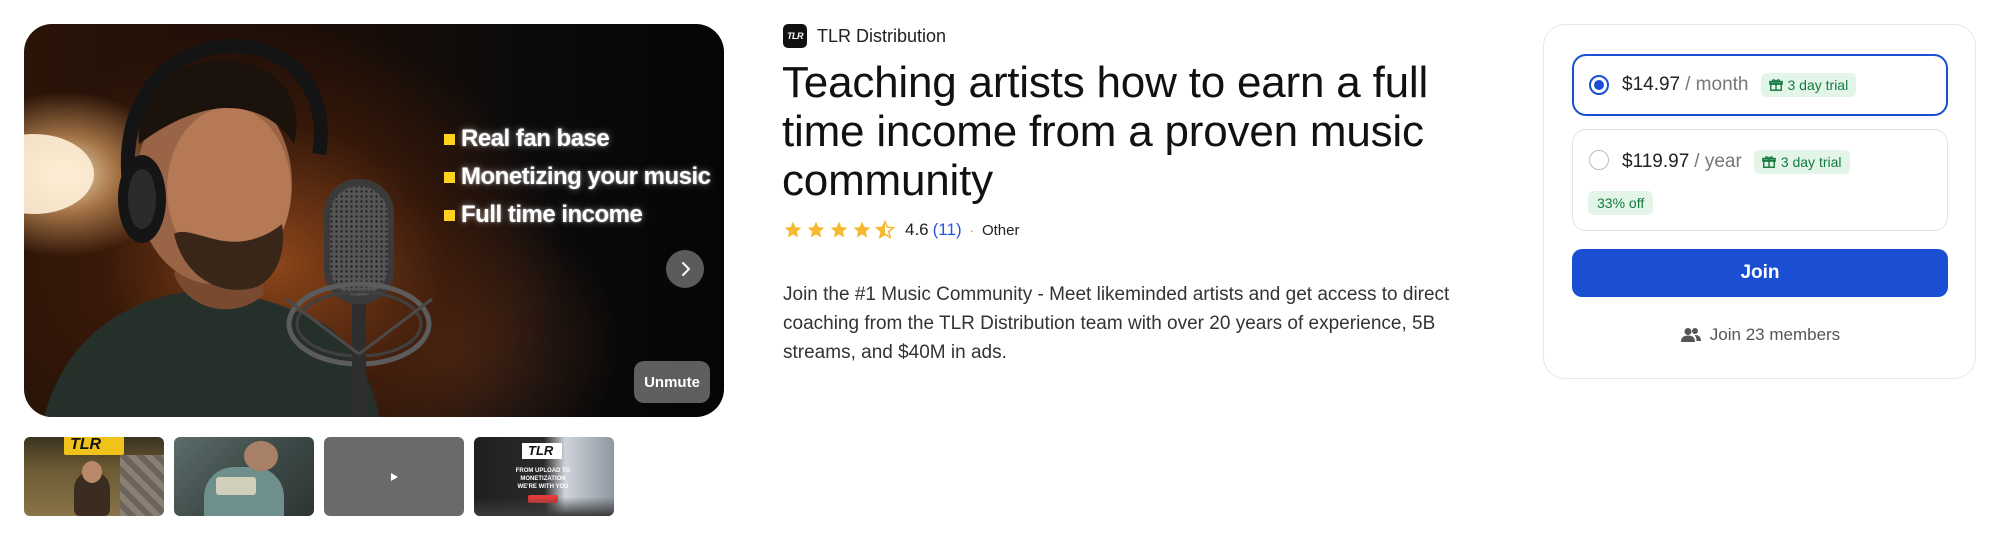  What do you see at coordinates (917, 229) in the screenshot?
I see `rating-value: 4.6` at bounding box center [917, 229].